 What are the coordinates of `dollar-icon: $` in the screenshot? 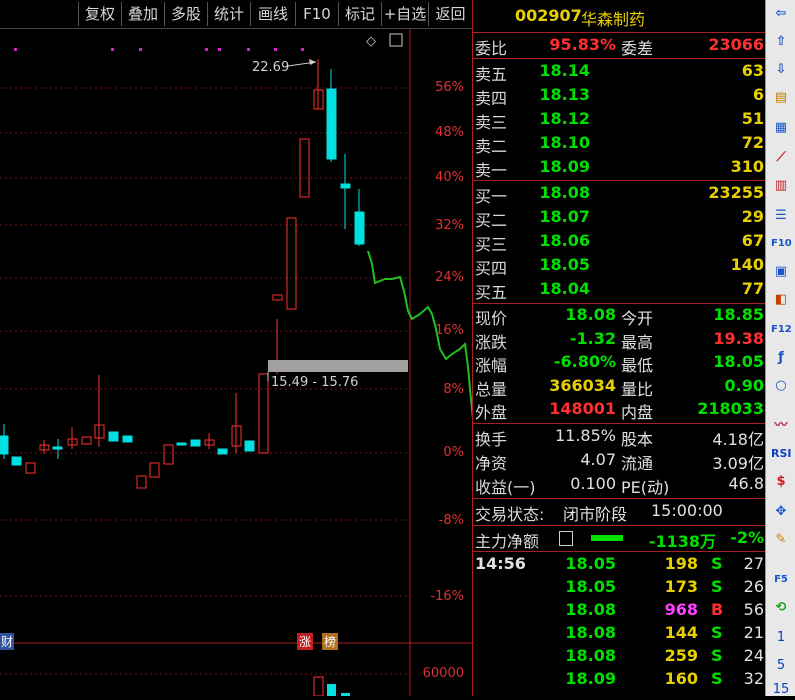 It's located at (781, 482).